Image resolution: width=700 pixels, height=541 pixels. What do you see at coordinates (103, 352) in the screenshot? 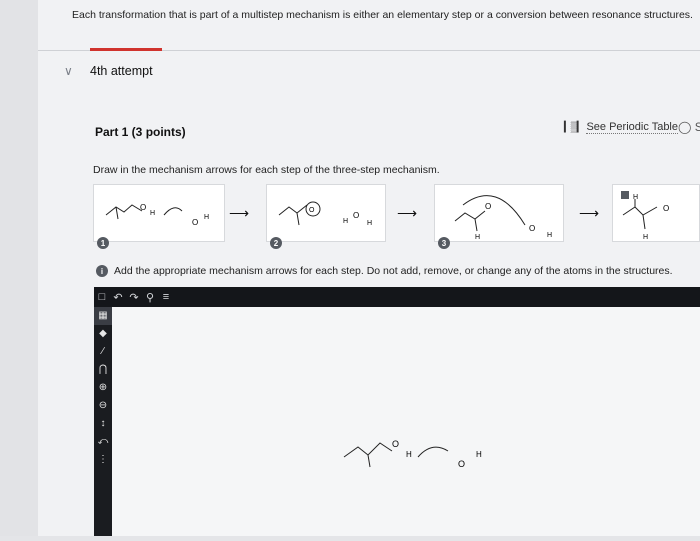
I see `bond-icon: ∕` at bounding box center [103, 352].